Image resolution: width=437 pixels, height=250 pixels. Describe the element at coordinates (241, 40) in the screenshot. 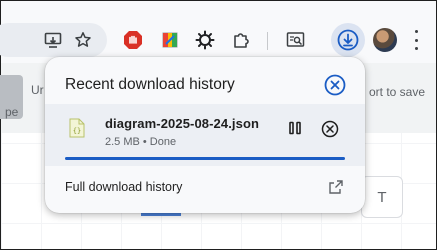

I see `puzzle-extensions-icon` at that location.